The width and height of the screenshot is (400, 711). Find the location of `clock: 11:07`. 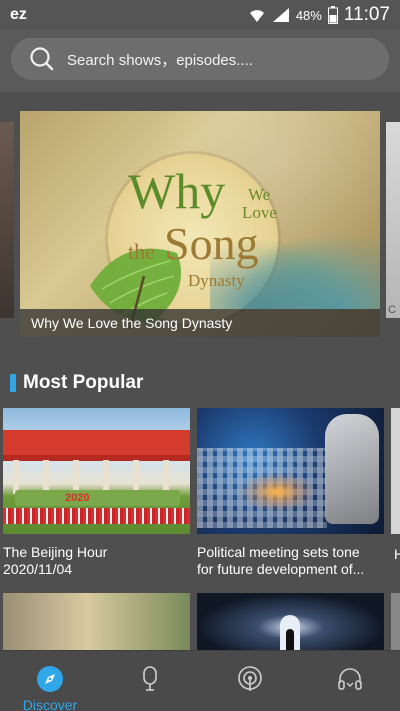

clock: 11:07 is located at coordinates (366, 14).